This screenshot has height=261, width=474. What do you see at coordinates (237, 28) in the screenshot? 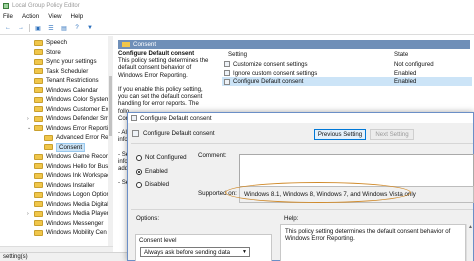
I see `toolbar: ← → ▣ ☰ ▤ ? ▼` at bounding box center [237, 28].